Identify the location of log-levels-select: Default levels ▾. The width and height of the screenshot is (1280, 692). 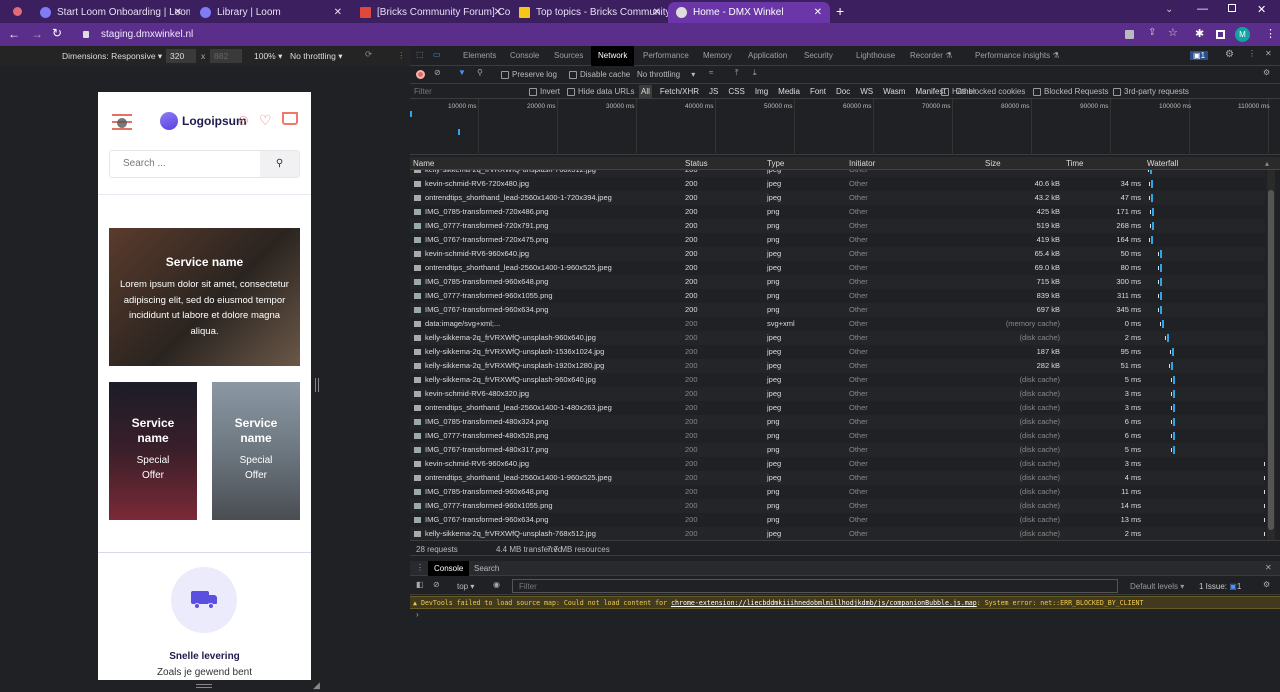
(1157, 586).